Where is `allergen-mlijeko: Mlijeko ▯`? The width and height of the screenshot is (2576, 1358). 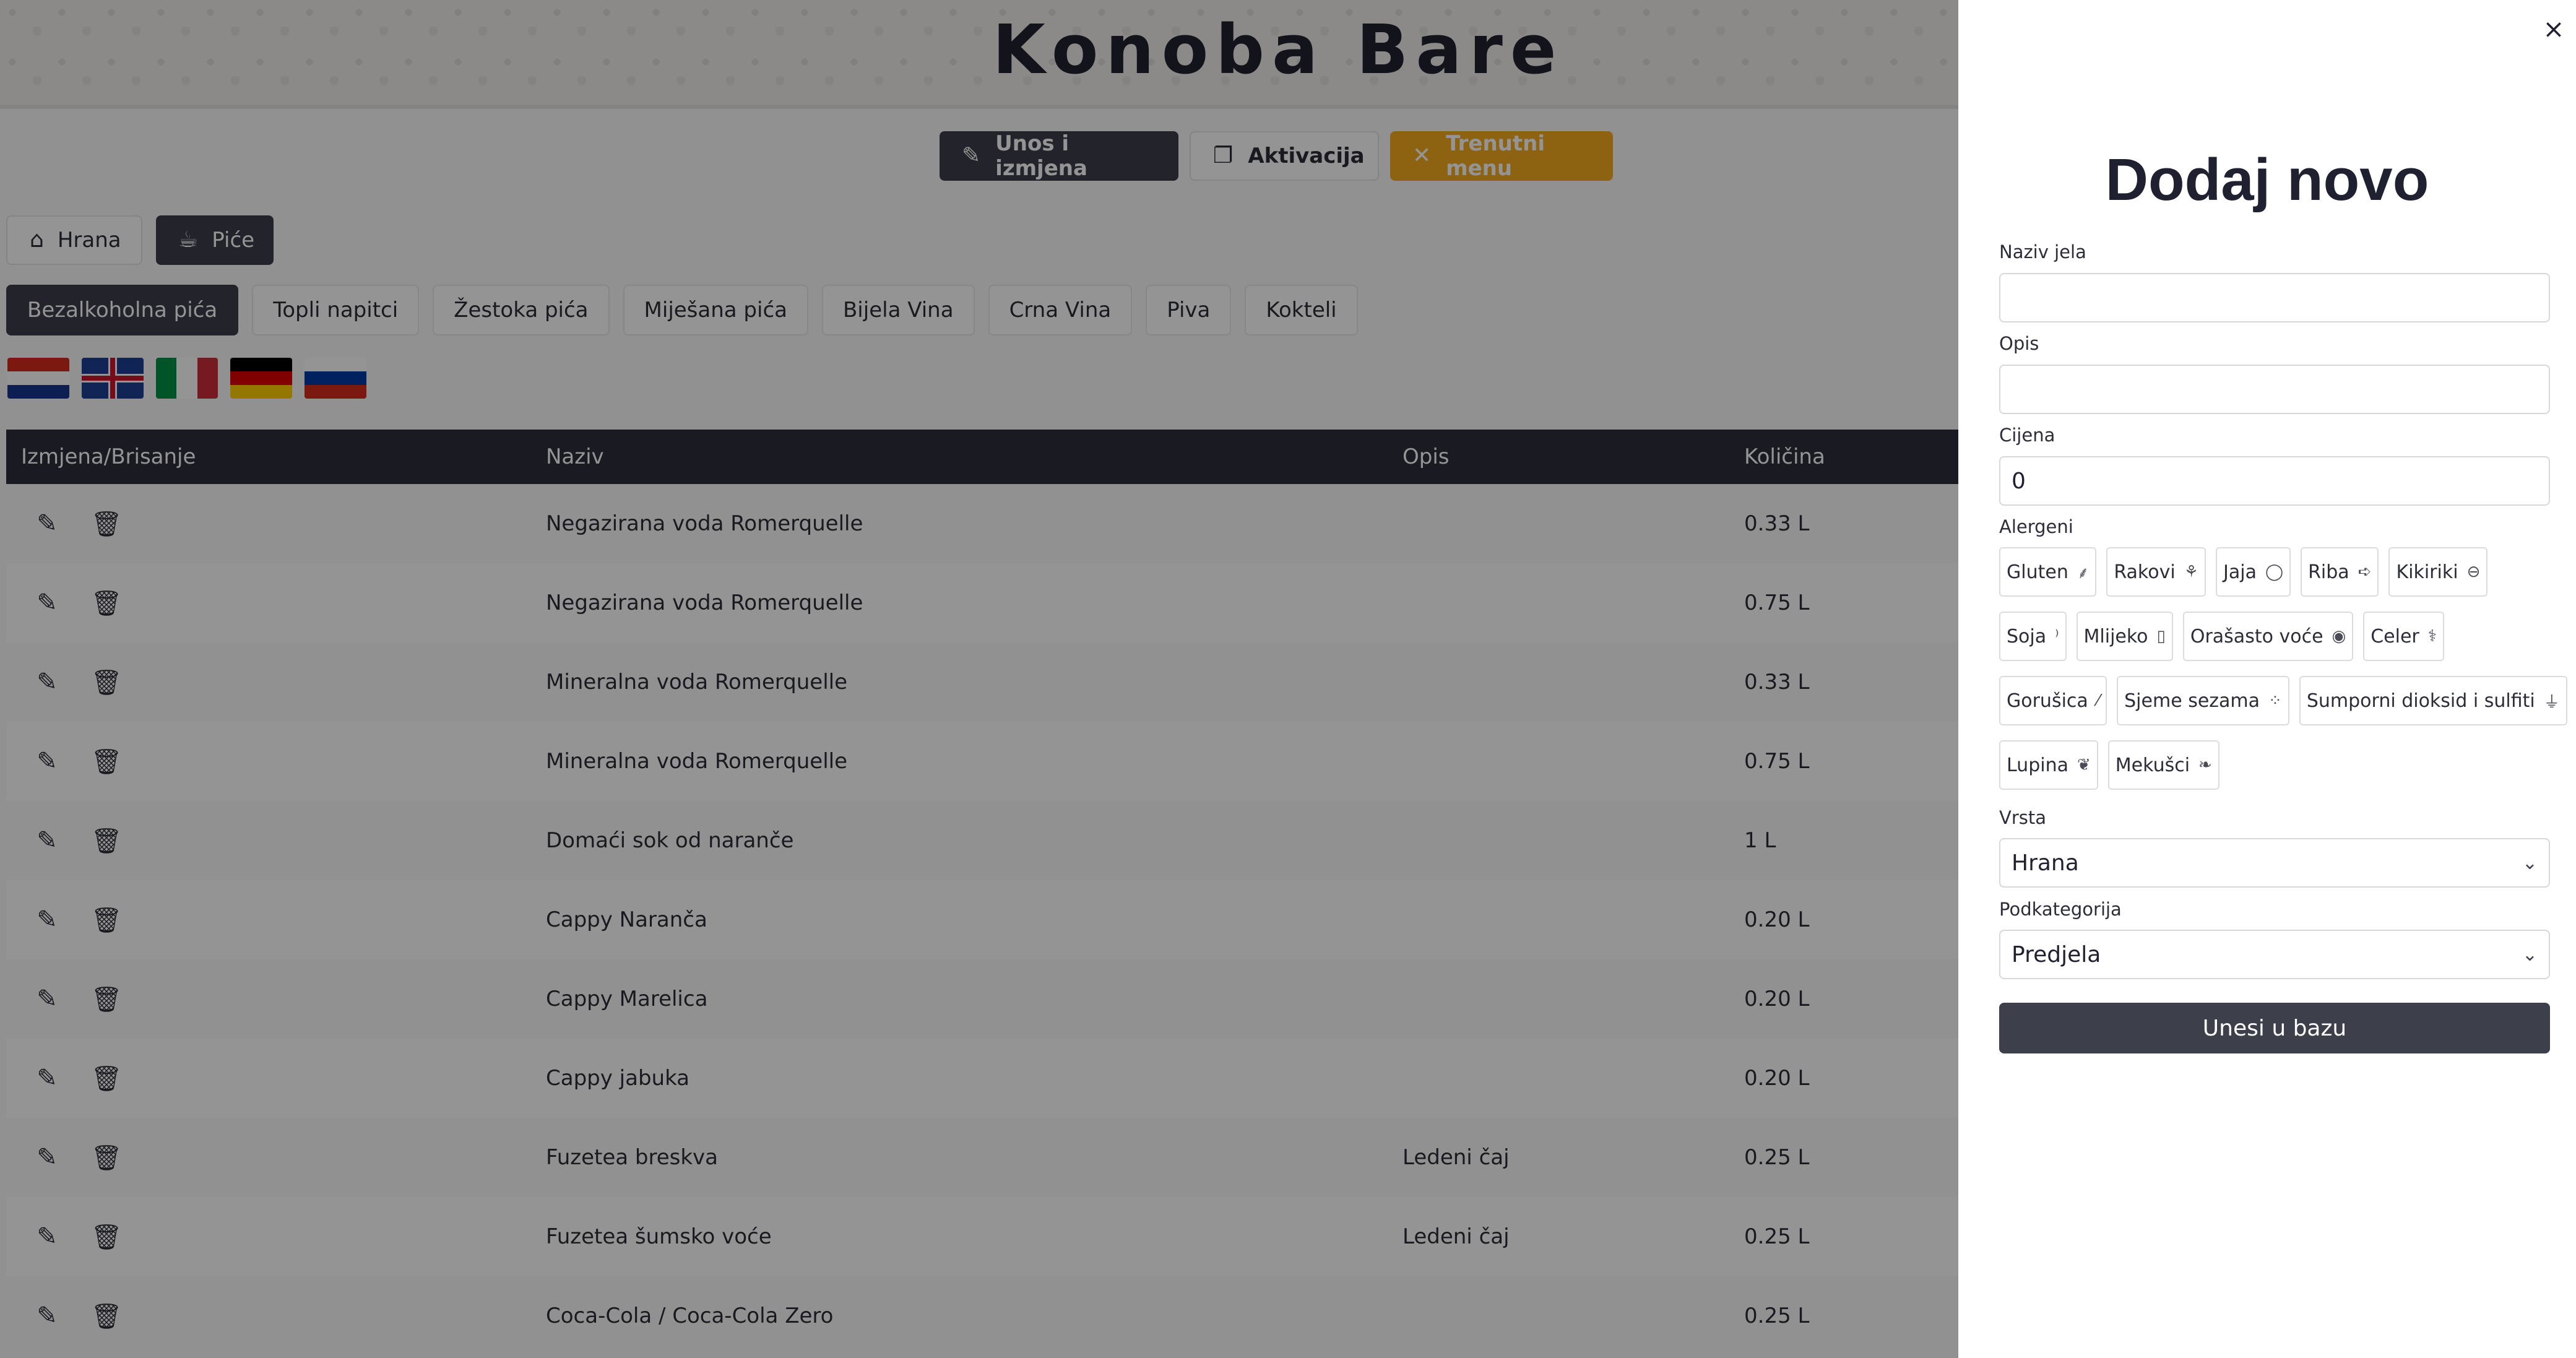
allergen-mlijeko: Mlijeko ▯ is located at coordinates (2124, 636).